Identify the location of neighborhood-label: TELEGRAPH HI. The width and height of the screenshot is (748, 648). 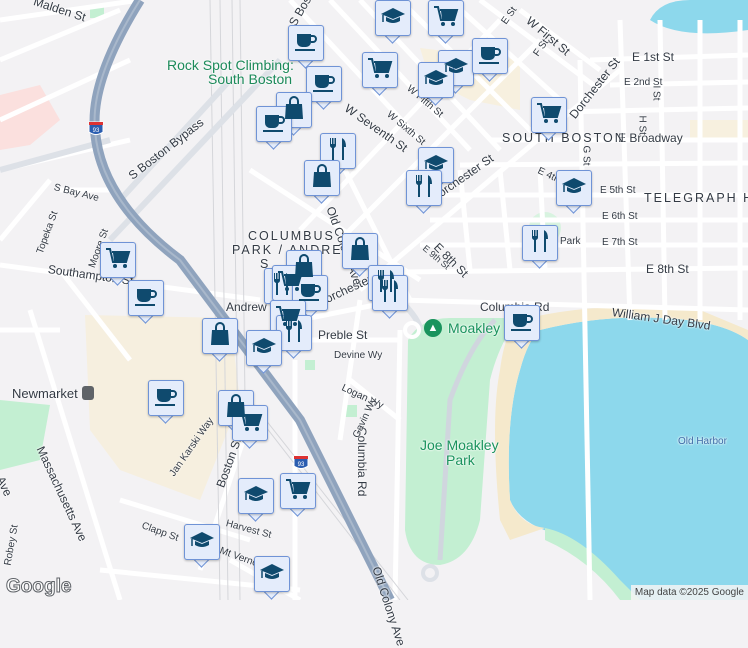
(696, 198).